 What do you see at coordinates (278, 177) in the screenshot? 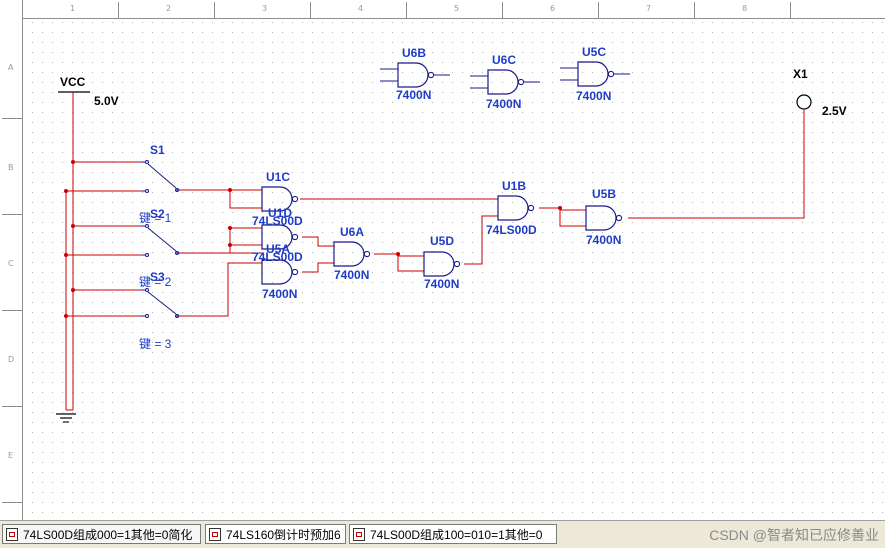
I see `gate-ref-label: U1C` at bounding box center [278, 177].